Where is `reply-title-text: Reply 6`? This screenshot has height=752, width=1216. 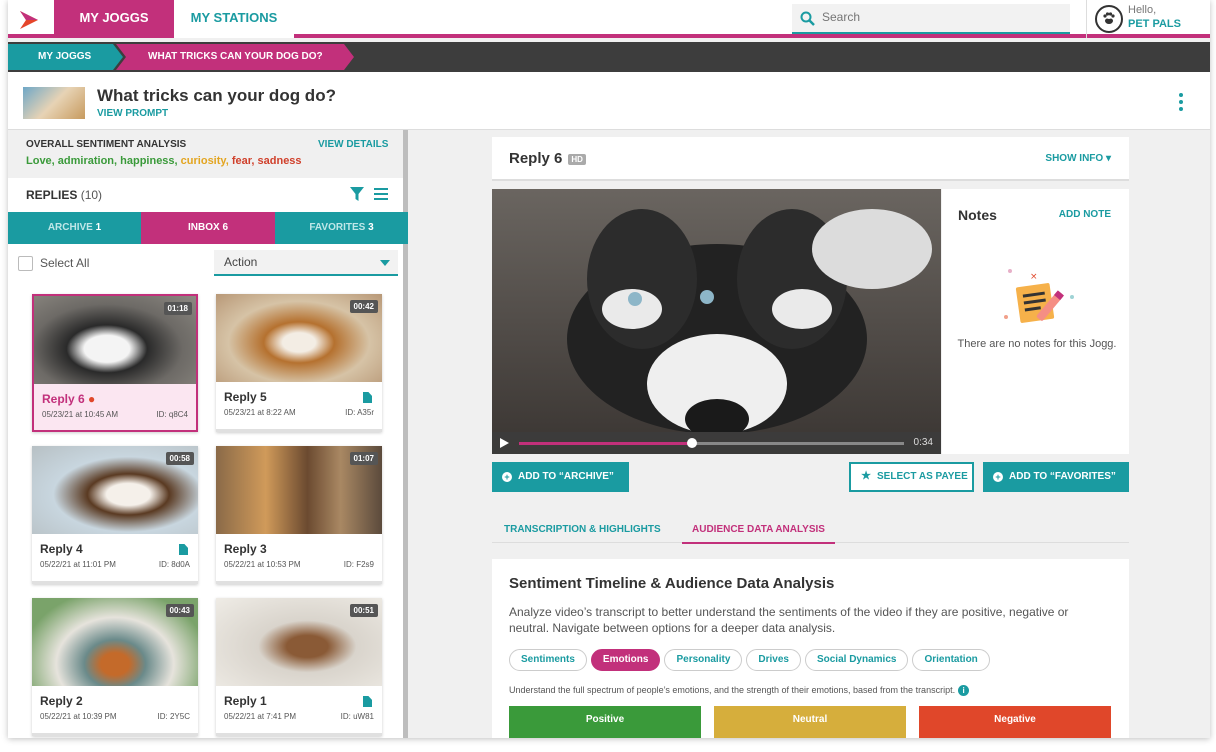 reply-title-text: Reply 6 is located at coordinates (536, 158).